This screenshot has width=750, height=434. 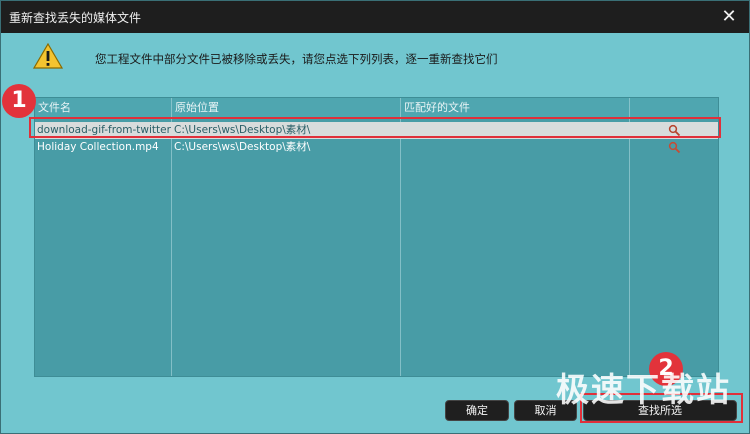 I want to click on column-header-filename: 文件名, so click(x=54, y=107).